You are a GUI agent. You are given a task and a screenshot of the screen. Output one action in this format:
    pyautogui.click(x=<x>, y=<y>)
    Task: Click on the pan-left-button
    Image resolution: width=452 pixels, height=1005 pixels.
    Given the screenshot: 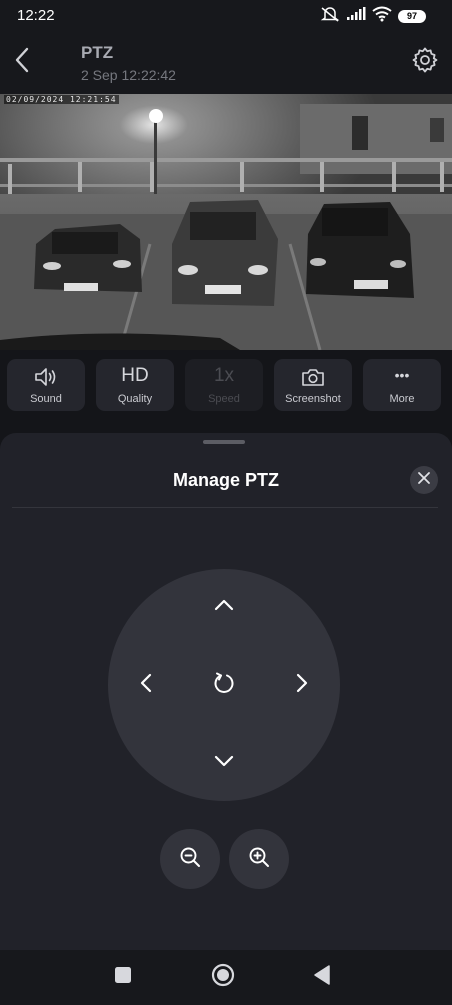 What is the action you would take?
    pyautogui.click(x=146, y=685)
    